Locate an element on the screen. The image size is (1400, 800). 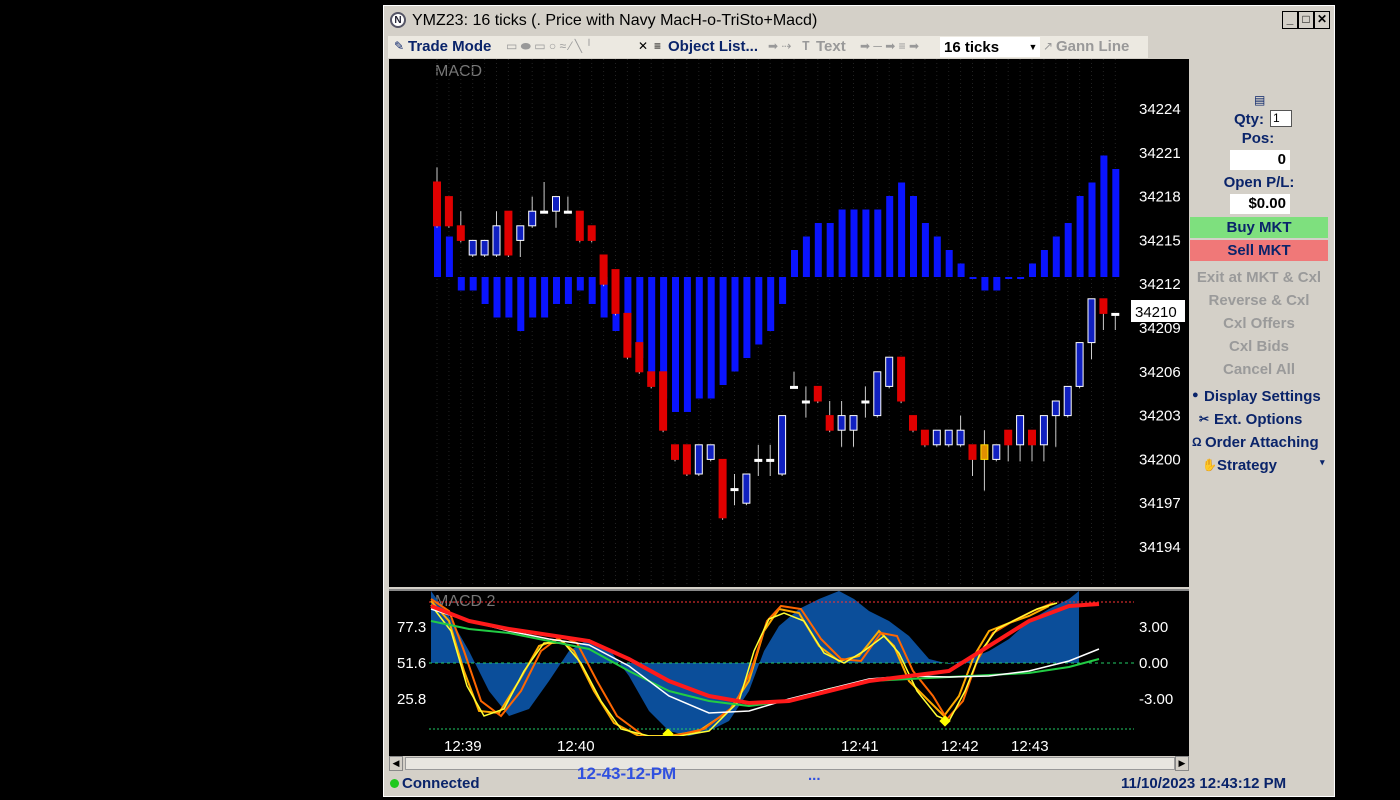
center-clock: 12-43-12-PM is located at coordinates (627, 773).